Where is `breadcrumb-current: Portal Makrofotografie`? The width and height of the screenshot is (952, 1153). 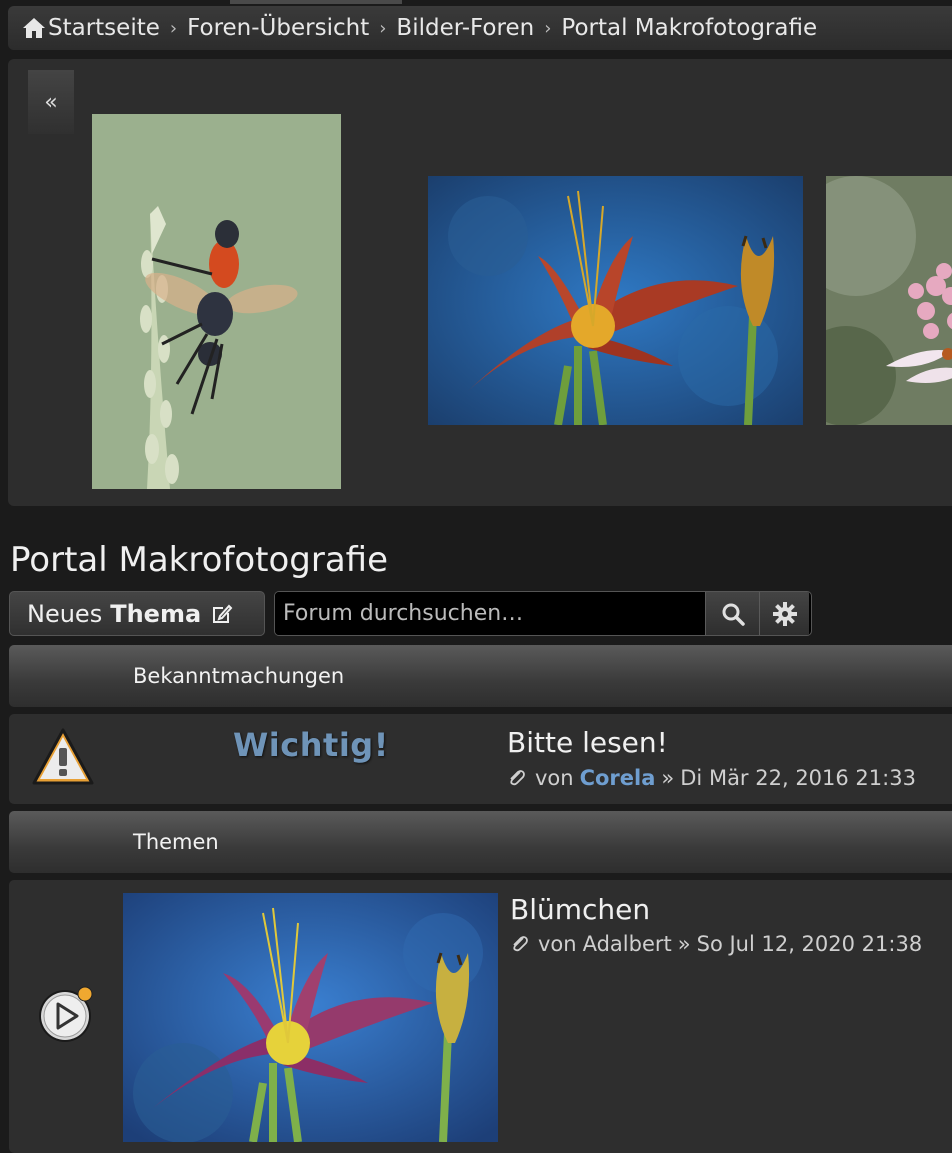 breadcrumb-current: Portal Makrofotografie is located at coordinates (689, 28).